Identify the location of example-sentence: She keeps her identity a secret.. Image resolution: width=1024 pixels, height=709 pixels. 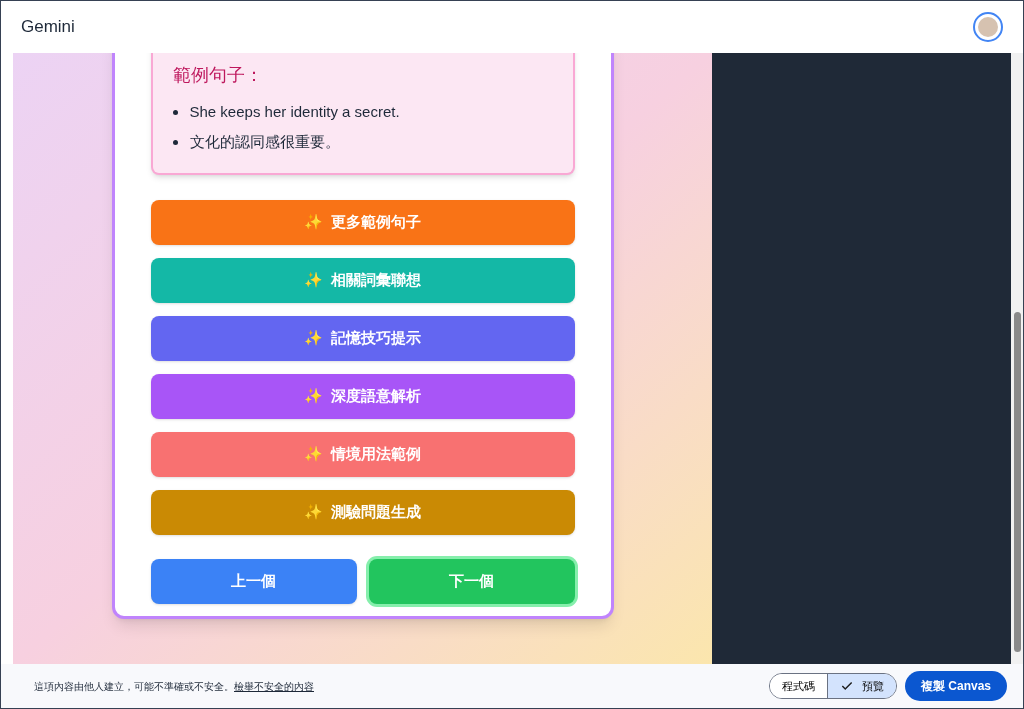
(294, 112).